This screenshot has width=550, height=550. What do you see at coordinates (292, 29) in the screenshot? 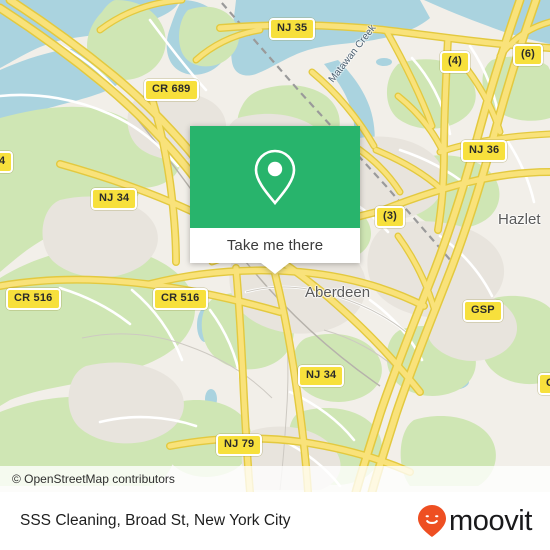
I see `road-shield-nj-35: NJ 35` at bounding box center [292, 29].